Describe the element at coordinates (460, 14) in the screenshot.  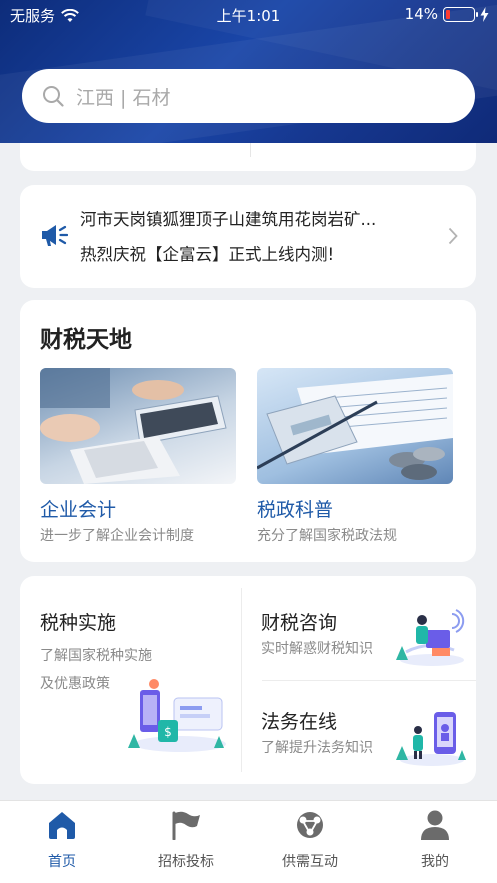
I see `battery-icon` at that location.